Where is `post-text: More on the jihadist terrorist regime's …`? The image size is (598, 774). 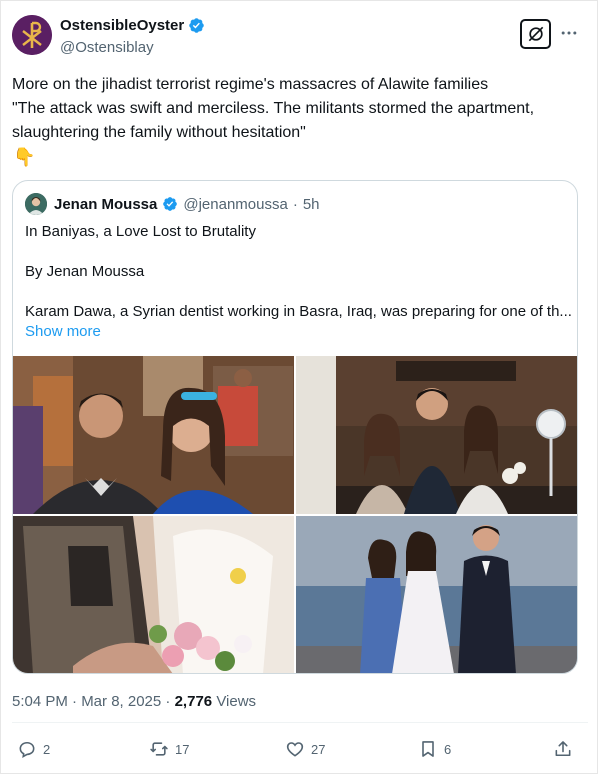 post-text: More on the jihadist terrorist regime's … is located at coordinates (301, 109).